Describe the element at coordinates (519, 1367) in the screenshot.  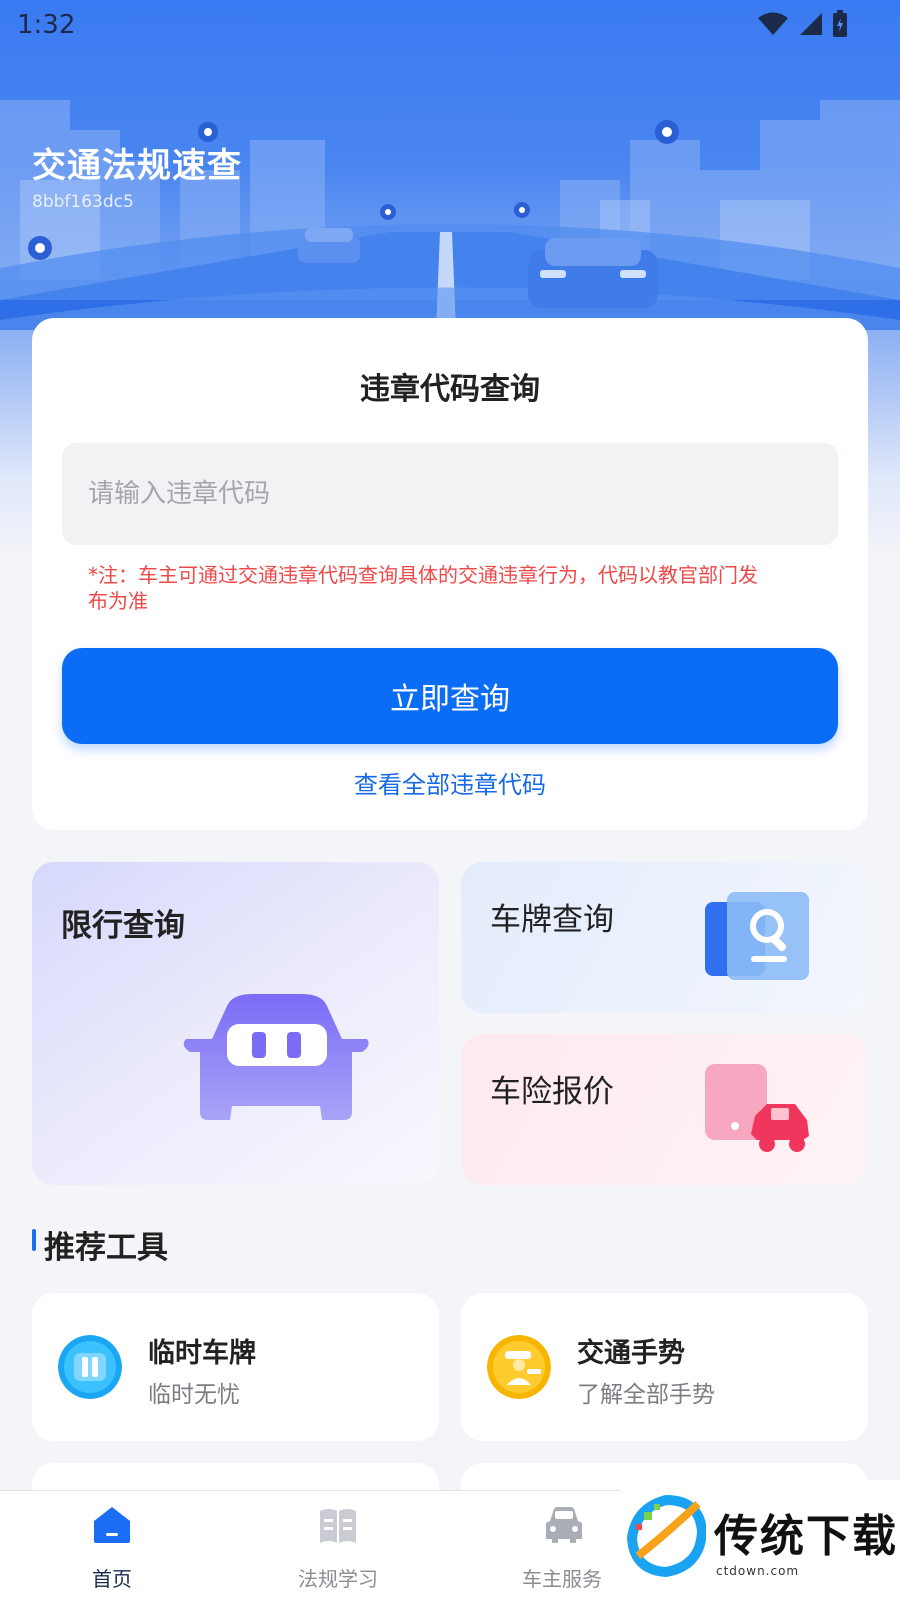
I see `traffic-police-icon` at that location.